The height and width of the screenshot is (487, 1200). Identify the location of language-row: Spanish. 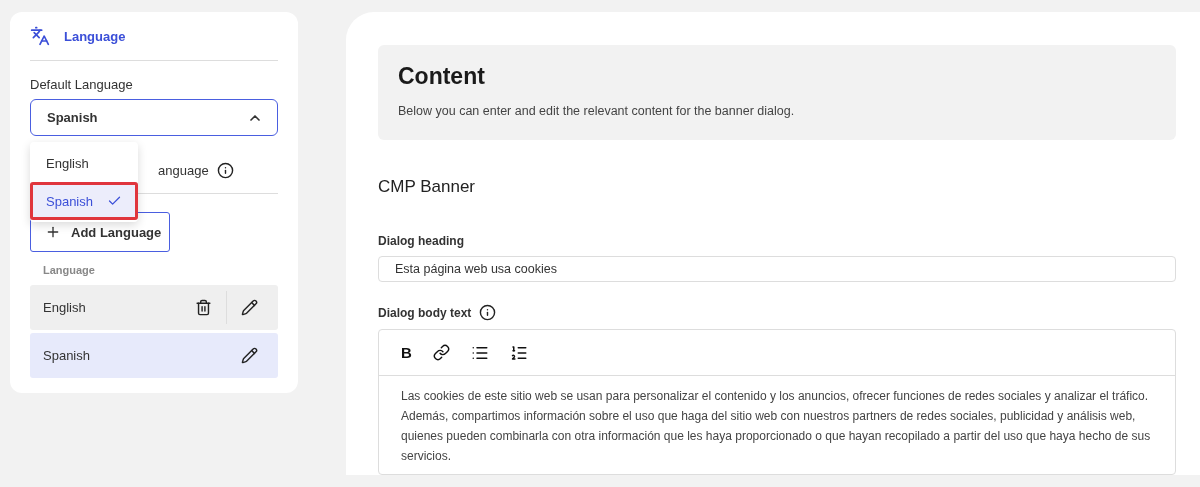
(154, 355).